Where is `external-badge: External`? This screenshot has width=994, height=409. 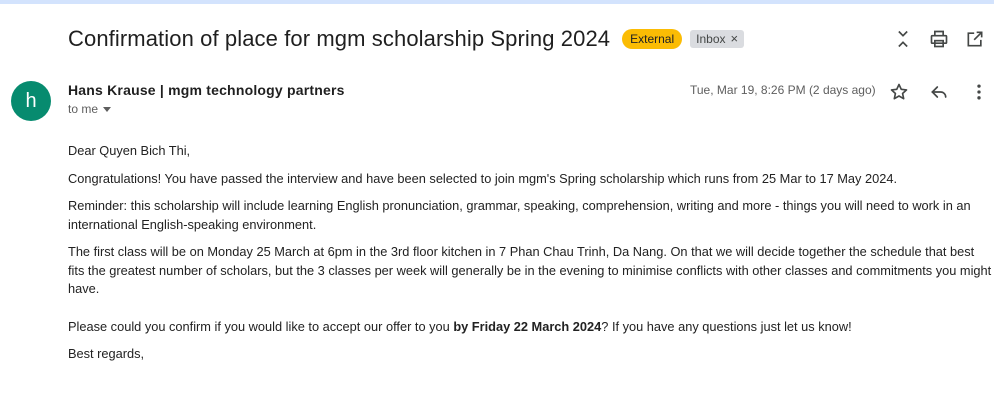
external-badge: External is located at coordinates (652, 39).